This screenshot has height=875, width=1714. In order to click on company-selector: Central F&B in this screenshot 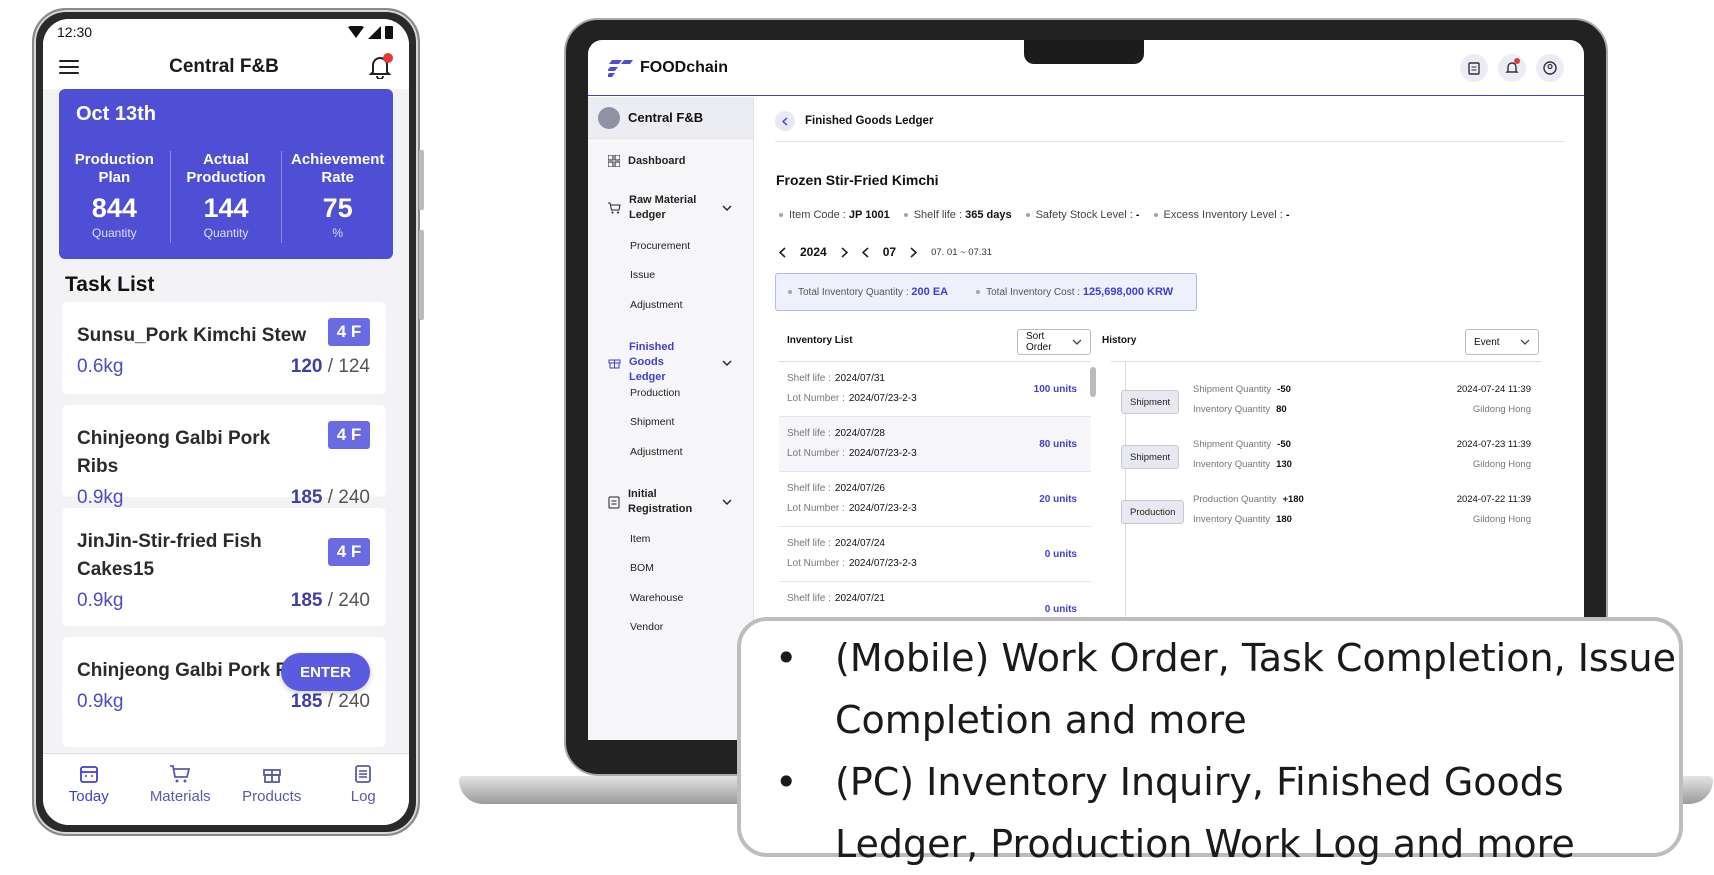, I will do `click(670, 118)`.